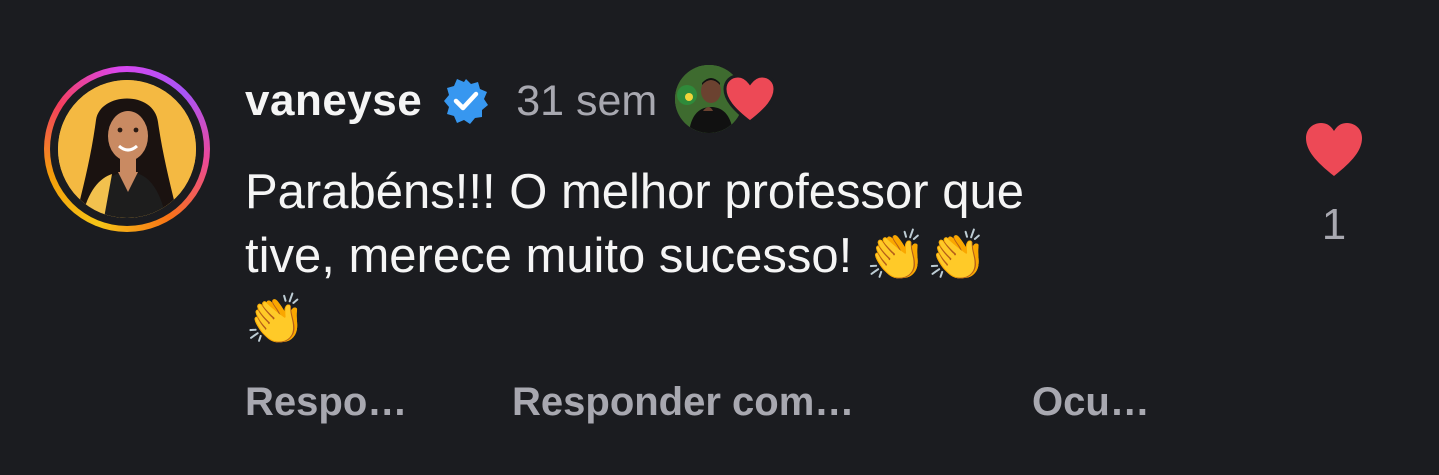  What do you see at coordinates (512, 101) in the screenshot?
I see `comment-header: vaneyse 31 sem` at bounding box center [512, 101].